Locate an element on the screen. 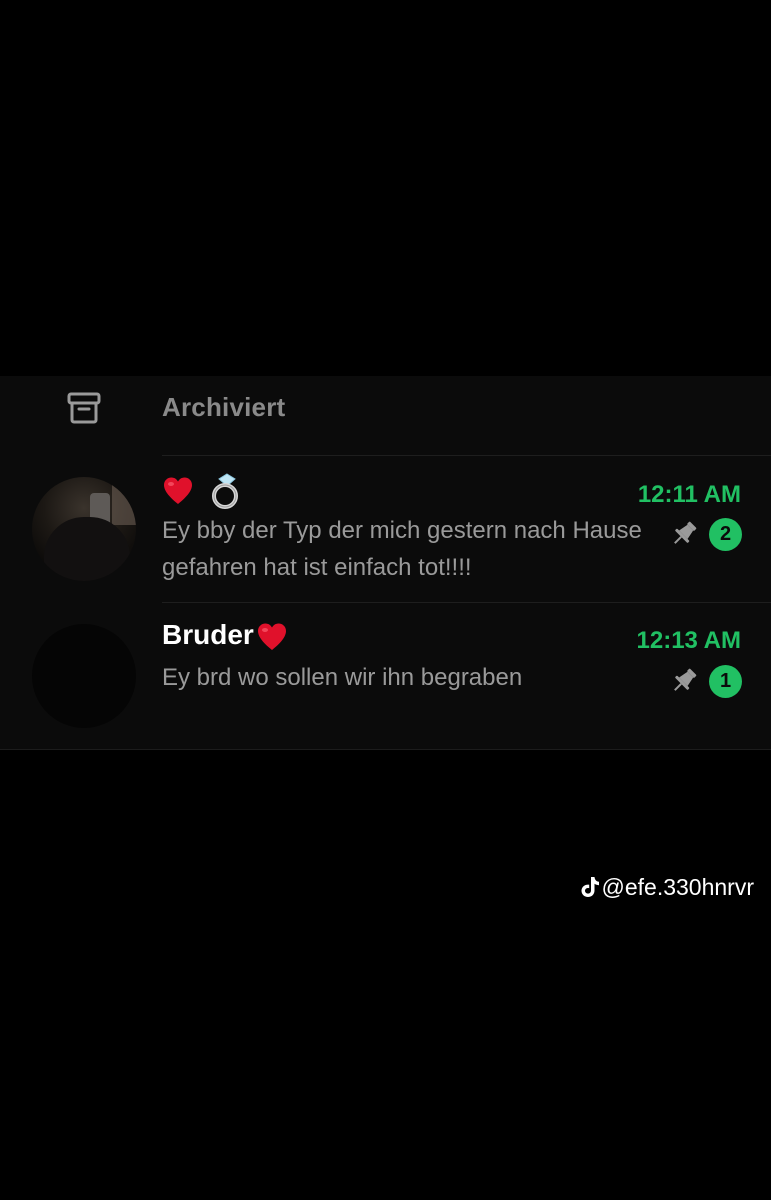  ring-emoji is located at coordinates (224, 491).